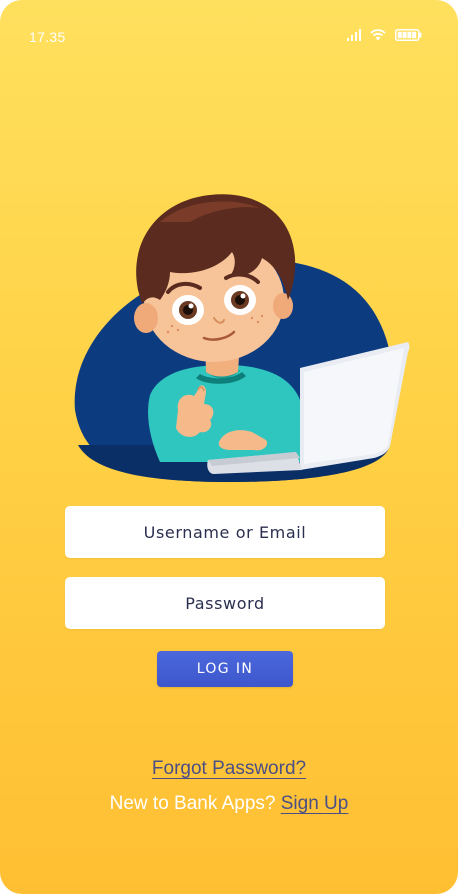  I want to click on signup-link: Sign Up, so click(315, 803).